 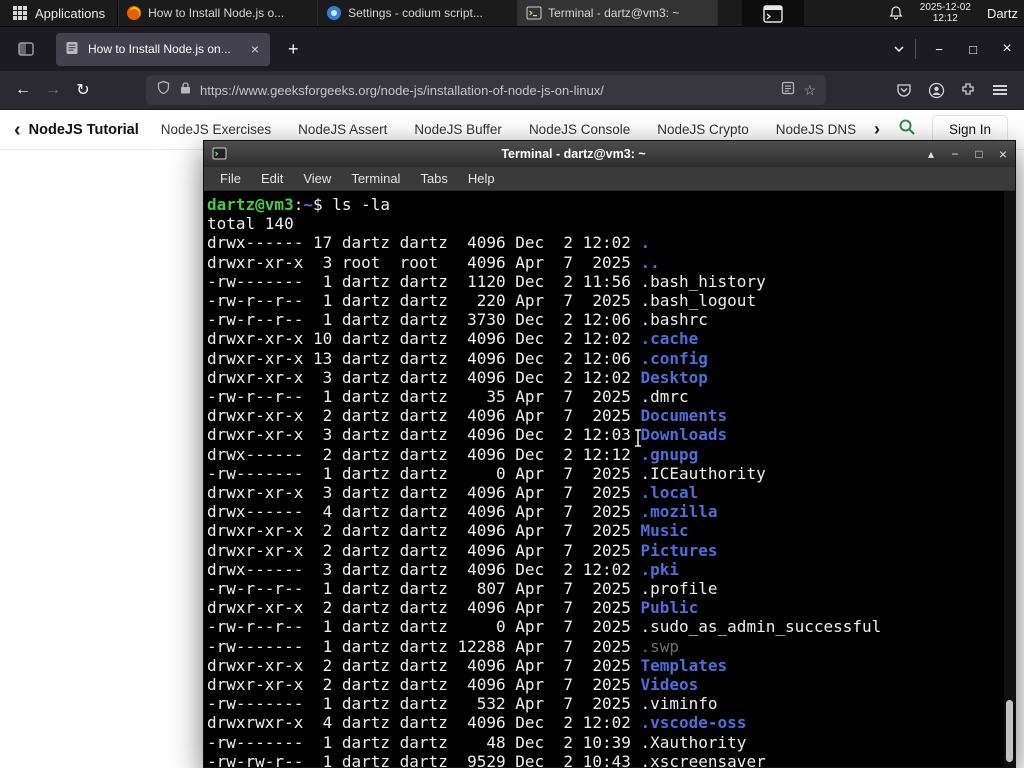 I want to click on terminal-close-button: ×, so click(x=1003, y=154).